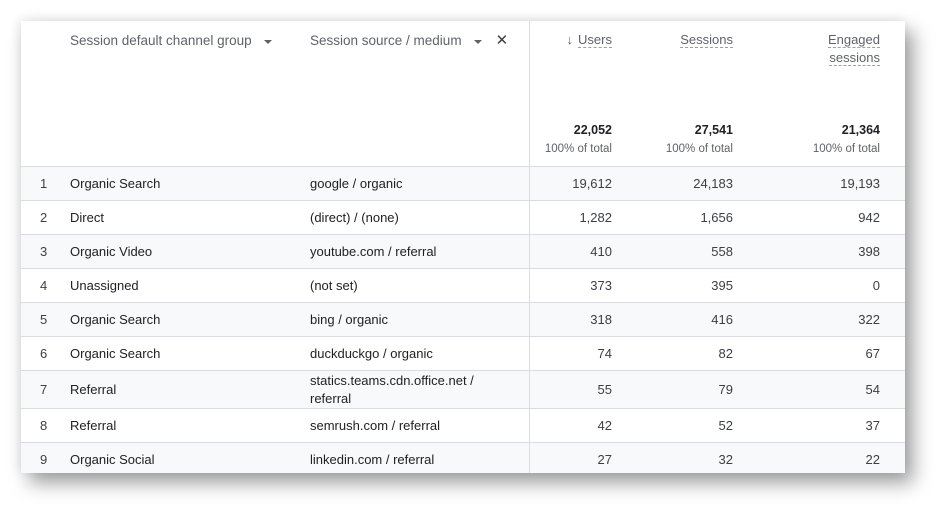 This screenshot has height=516, width=947. I want to click on sort-descending-icon: ↓, so click(570, 39).